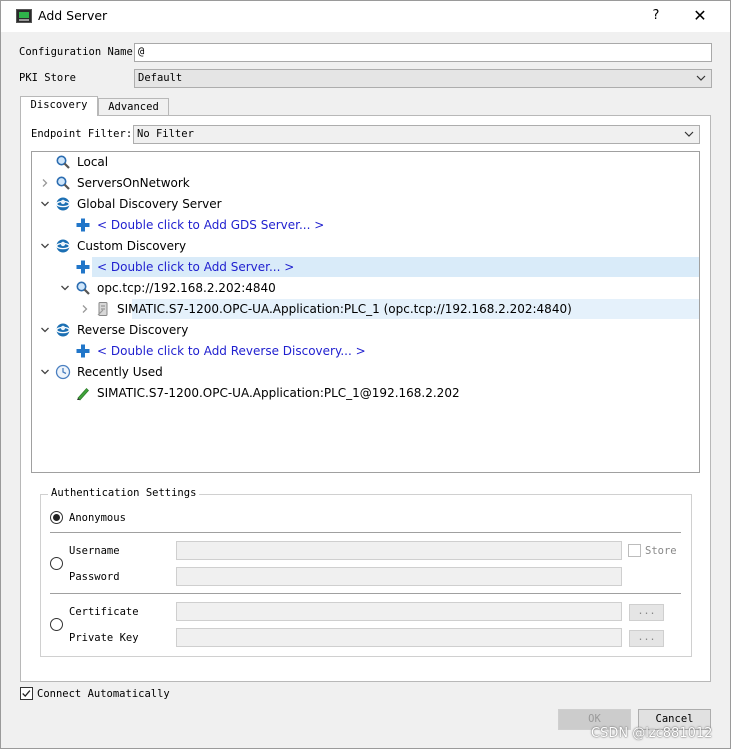 Image resolution: width=731 pixels, height=749 pixels. Describe the element at coordinates (133, 183) in the screenshot. I see `tree-item-label: ServersOnNetwork` at that location.